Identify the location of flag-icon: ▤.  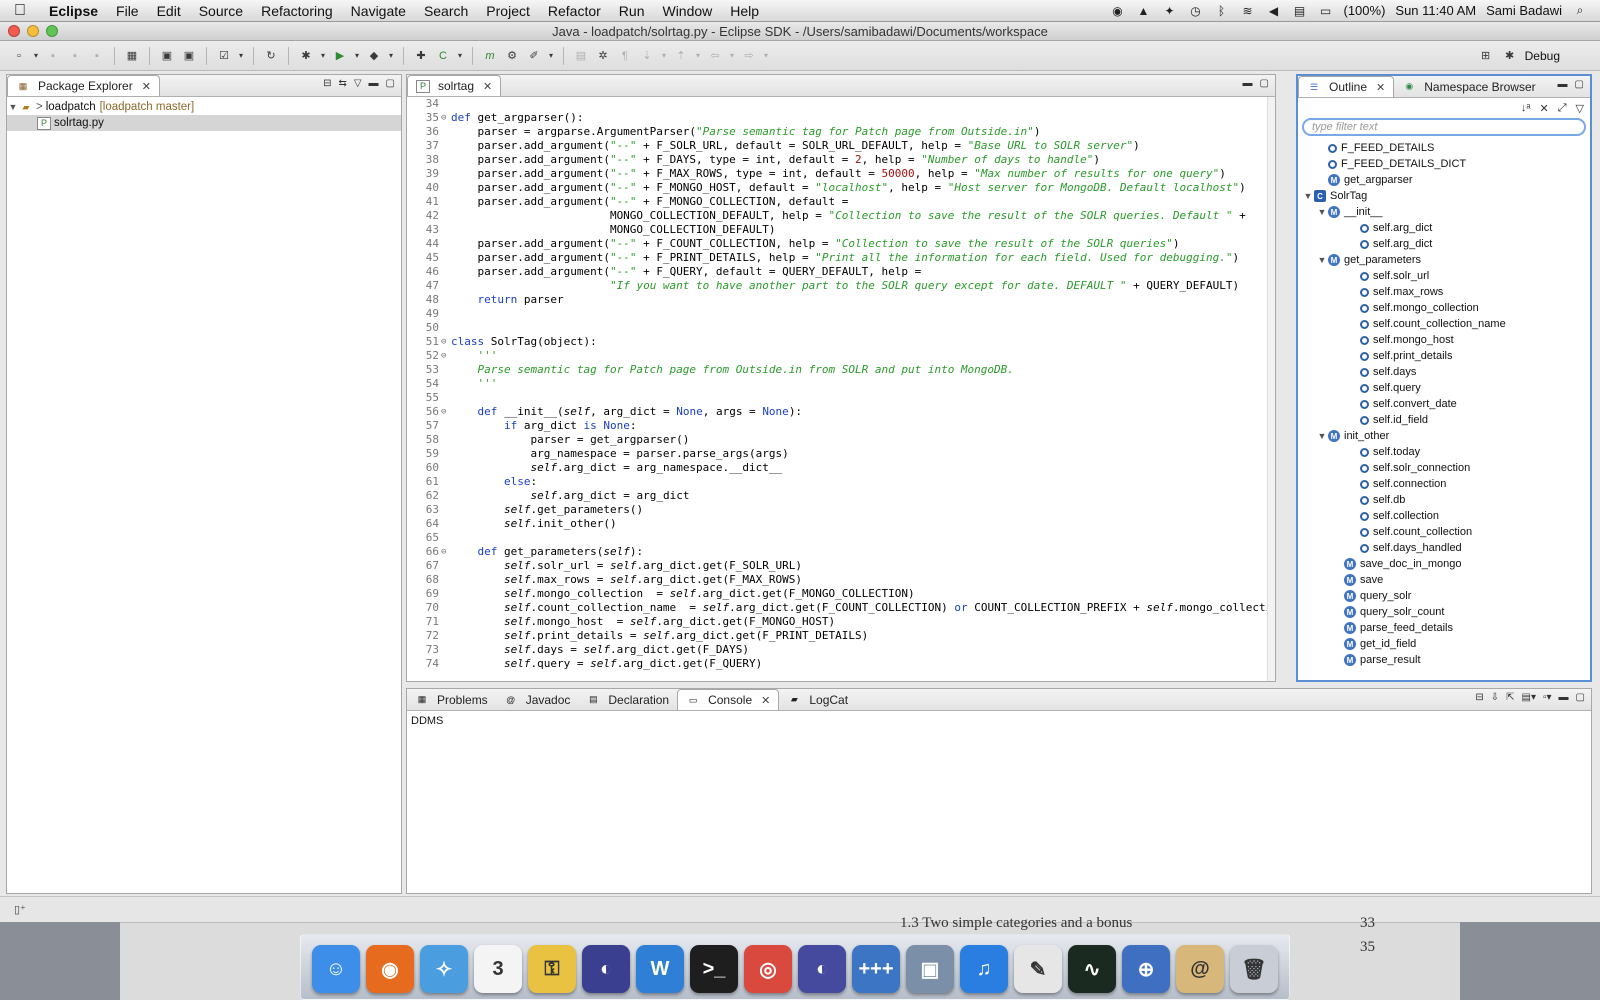
(1299, 11).